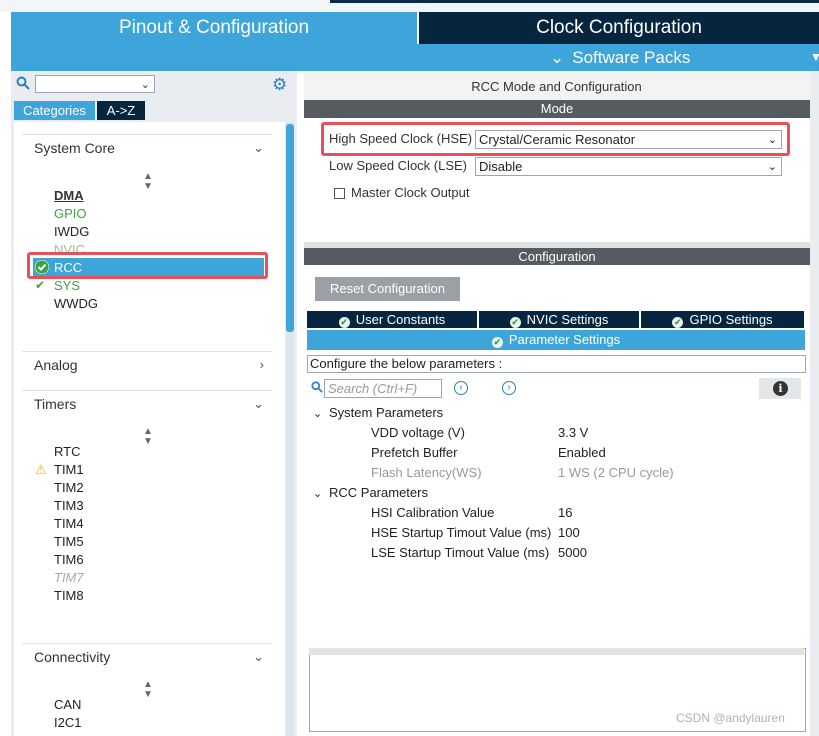 The width and height of the screenshot is (819, 736). Describe the element at coordinates (572, 553) in the screenshot. I see `param-value: 5000` at that location.